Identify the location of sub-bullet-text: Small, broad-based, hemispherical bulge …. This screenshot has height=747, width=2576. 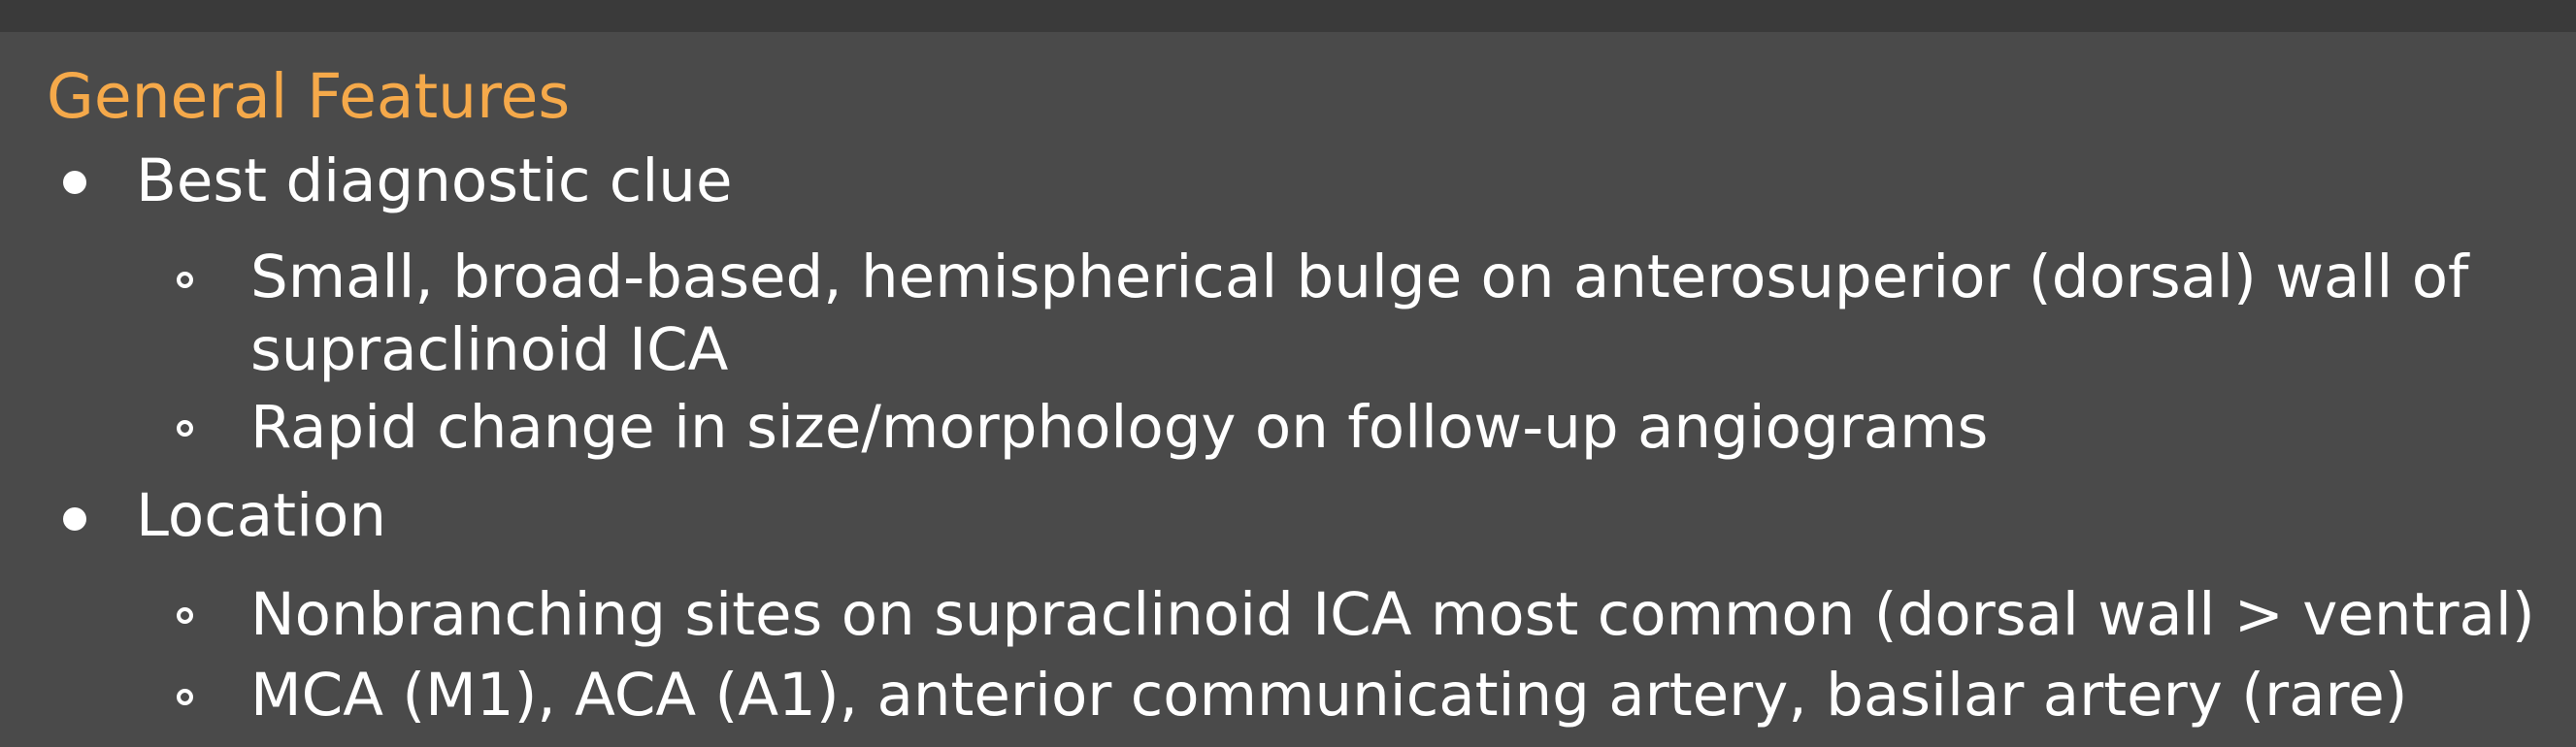
(1359, 277).